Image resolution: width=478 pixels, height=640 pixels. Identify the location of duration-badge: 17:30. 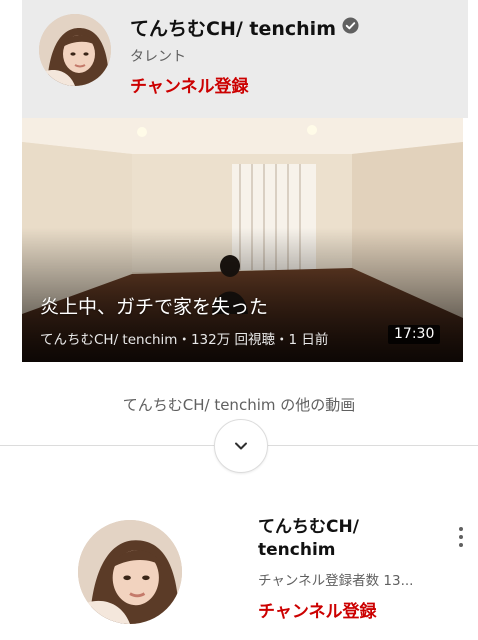
(414, 334).